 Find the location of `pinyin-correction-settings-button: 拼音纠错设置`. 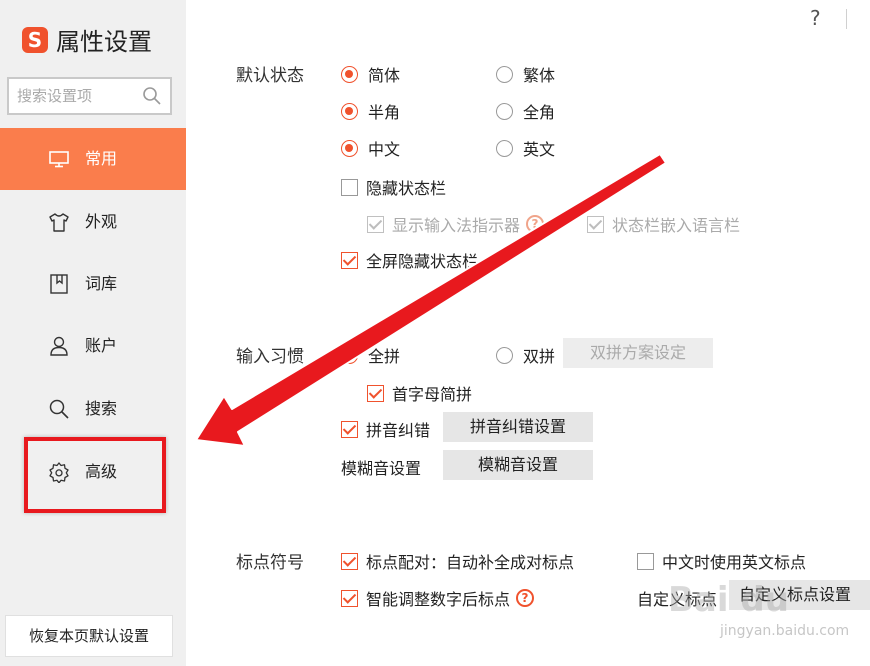

pinyin-correction-settings-button: 拼音纠错设置 is located at coordinates (518, 427).